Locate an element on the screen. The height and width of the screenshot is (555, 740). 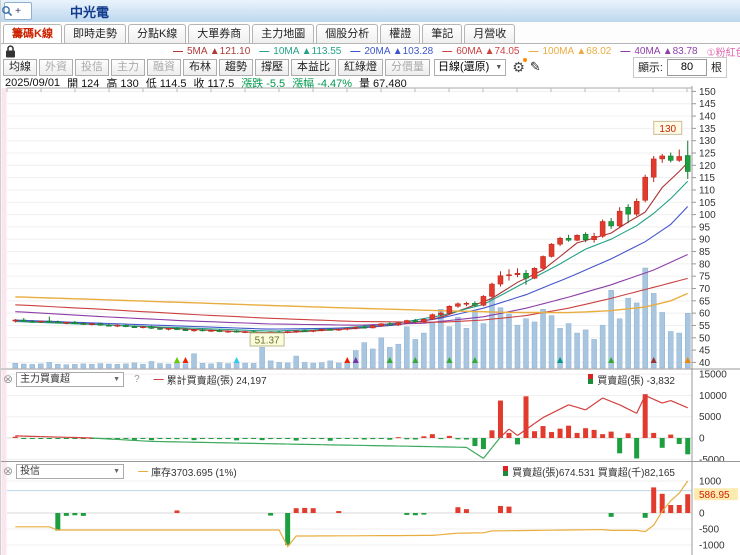
ma-line-swatch: — is located at coordinates (625, 51).